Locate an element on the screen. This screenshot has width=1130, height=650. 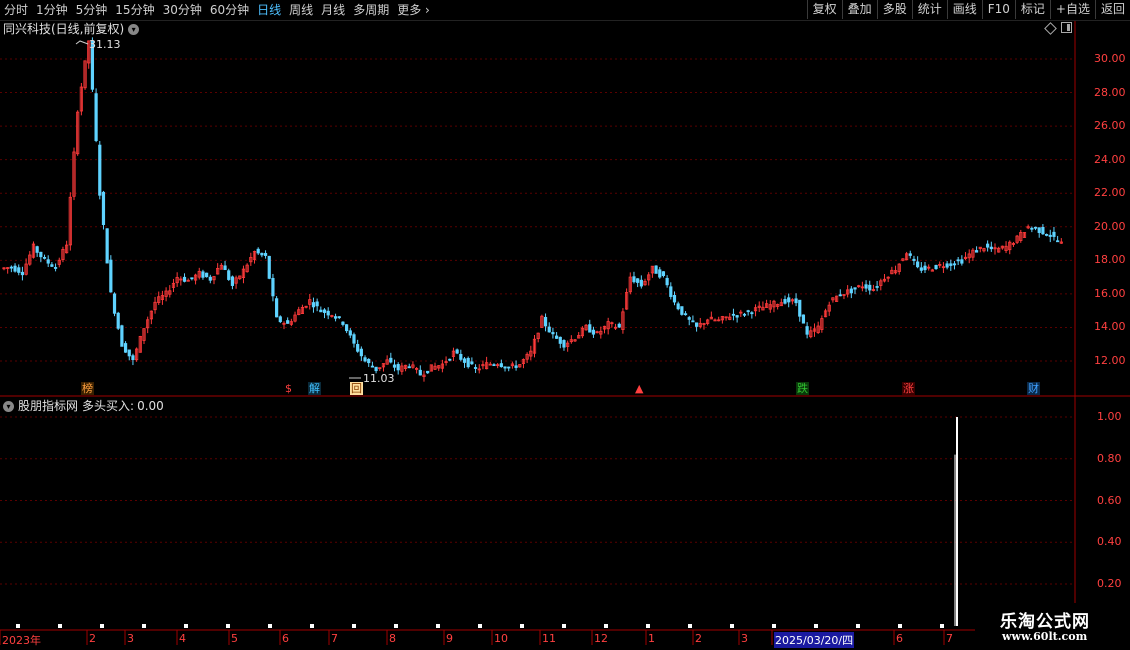
event-marker-7: 财 is located at coordinates (1033, 388).